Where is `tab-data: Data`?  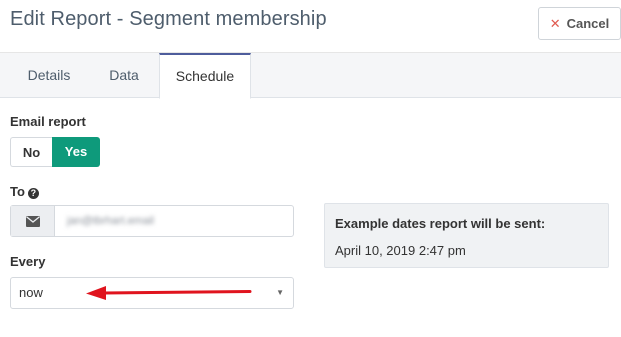
tab-data: Data is located at coordinates (124, 75).